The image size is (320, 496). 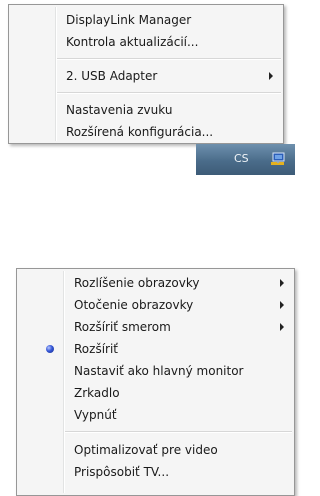 What do you see at coordinates (155, 349) in the screenshot?
I see `menu-item-extend: Rozšíriť` at bounding box center [155, 349].